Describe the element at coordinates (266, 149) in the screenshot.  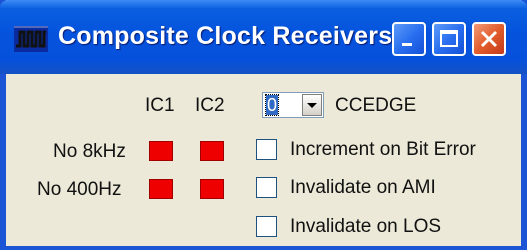
I see `increment-on-bit-error-checkbox` at that location.